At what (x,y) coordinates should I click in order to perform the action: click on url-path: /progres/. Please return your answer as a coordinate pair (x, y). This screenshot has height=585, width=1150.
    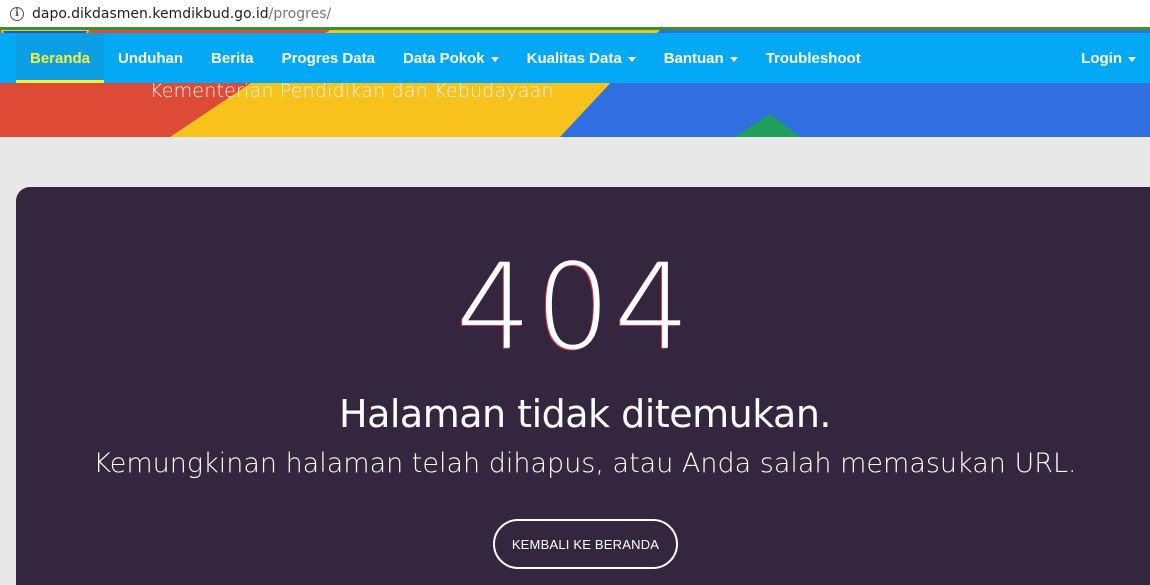
    Looking at the image, I should click on (300, 13).